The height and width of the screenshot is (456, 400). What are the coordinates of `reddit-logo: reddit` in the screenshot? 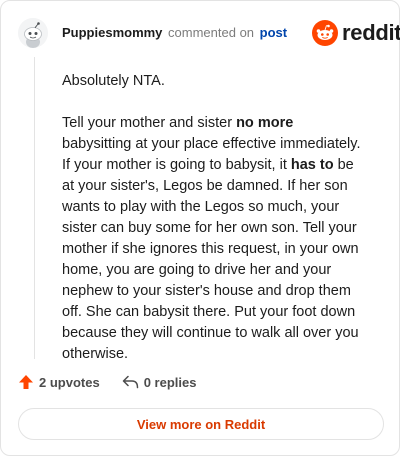 It's located at (356, 33).